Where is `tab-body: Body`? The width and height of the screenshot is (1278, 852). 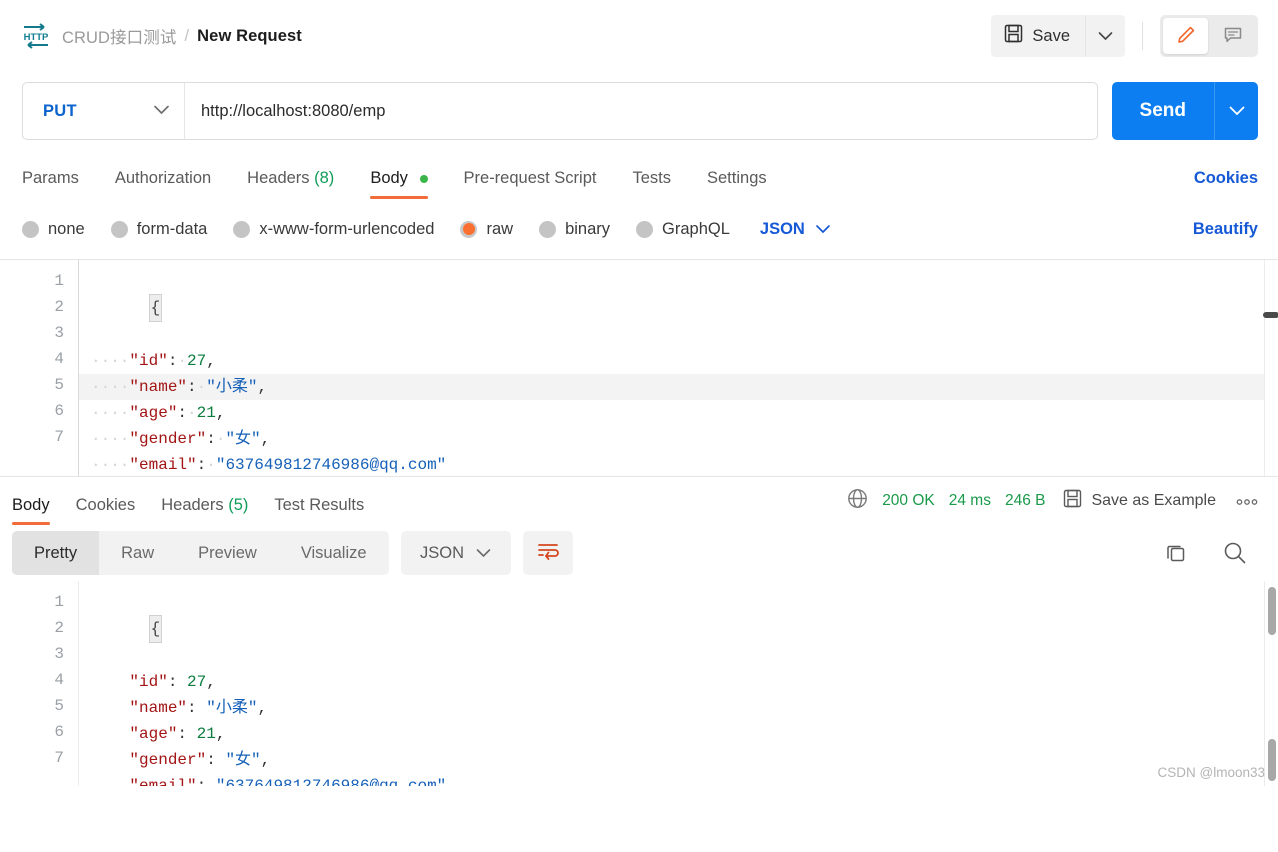 tab-body: Body is located at coordinates (399, 184).